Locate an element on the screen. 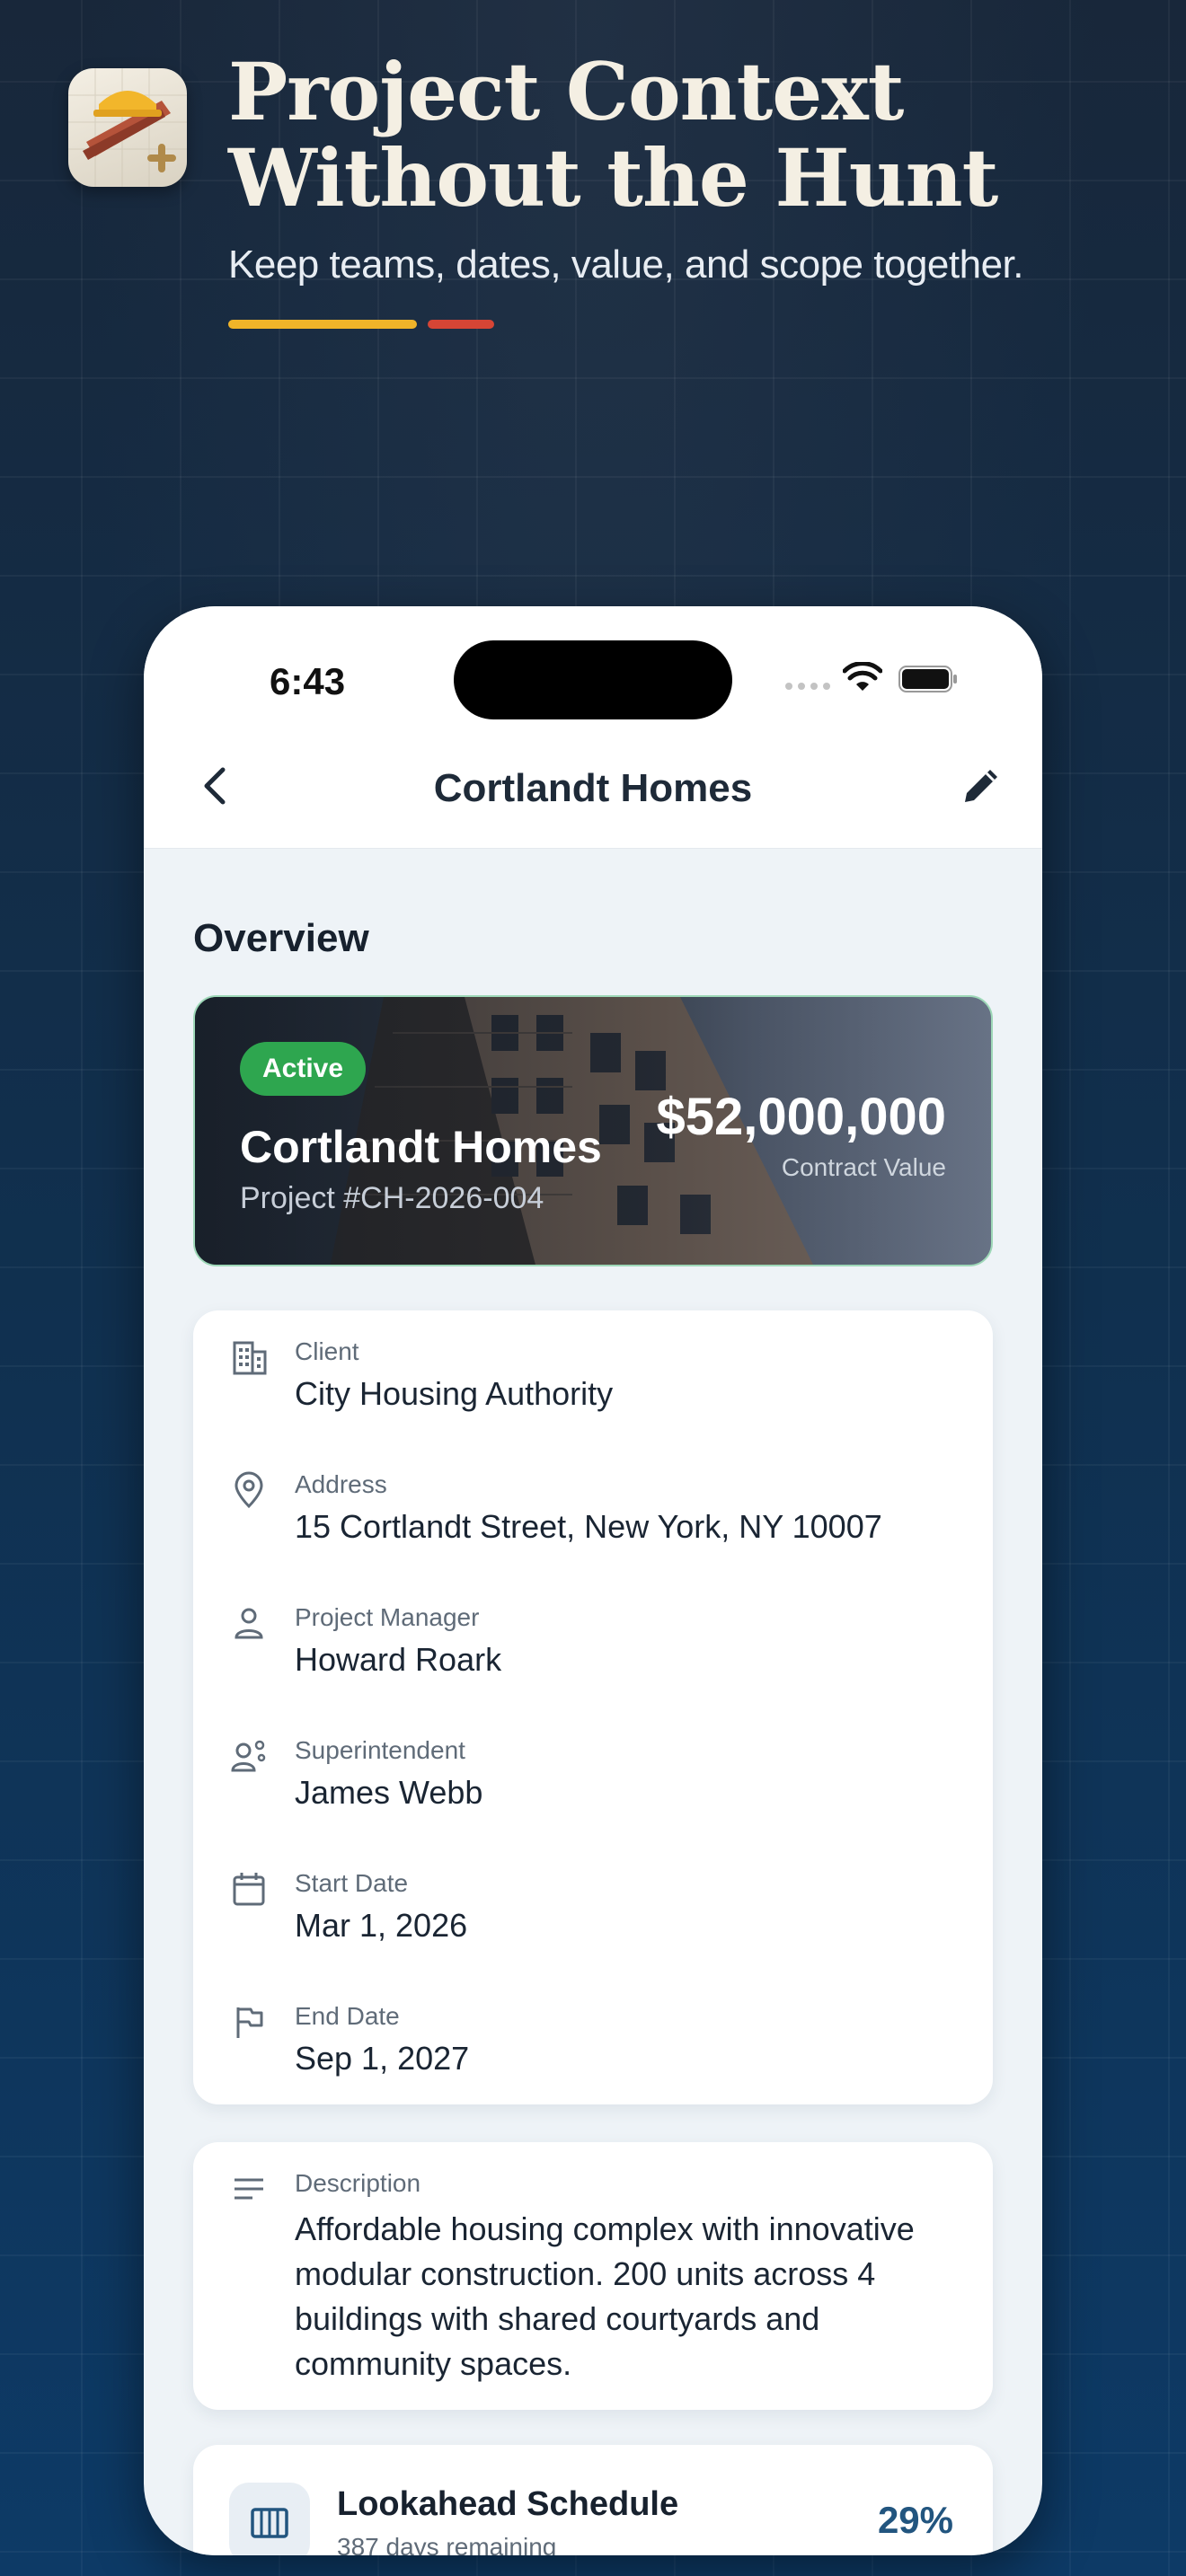  detail-label: Start Date is located at coordinates (352, 1883).